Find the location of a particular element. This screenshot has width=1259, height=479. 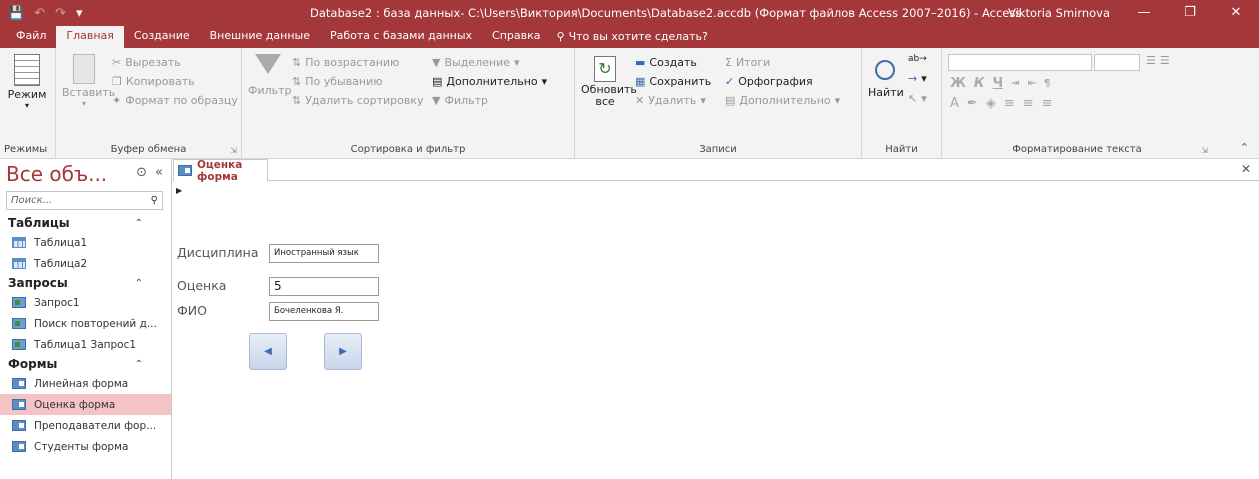

nav-item-students-form: Студенты форма is located at coordinates (85, 446).